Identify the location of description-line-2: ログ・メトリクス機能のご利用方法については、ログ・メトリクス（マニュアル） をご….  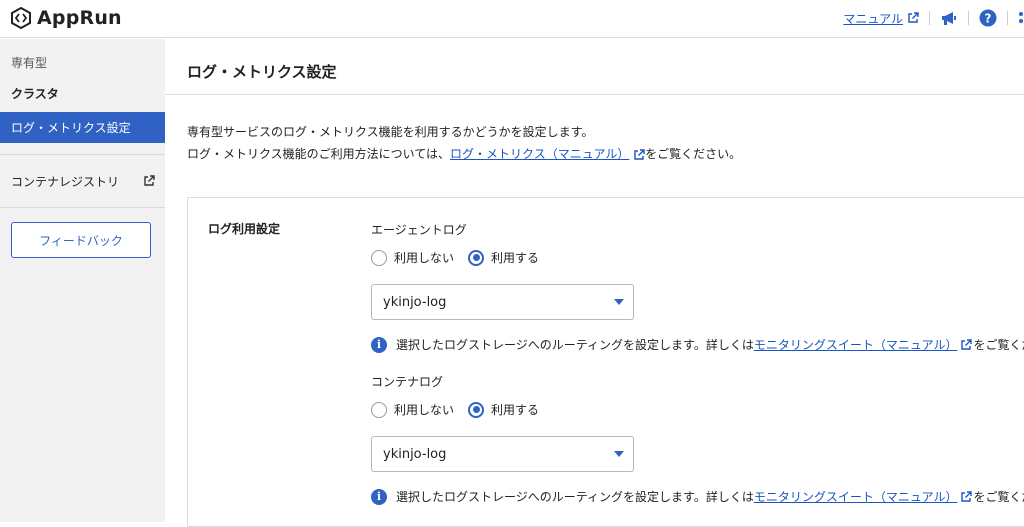
(464, 154).